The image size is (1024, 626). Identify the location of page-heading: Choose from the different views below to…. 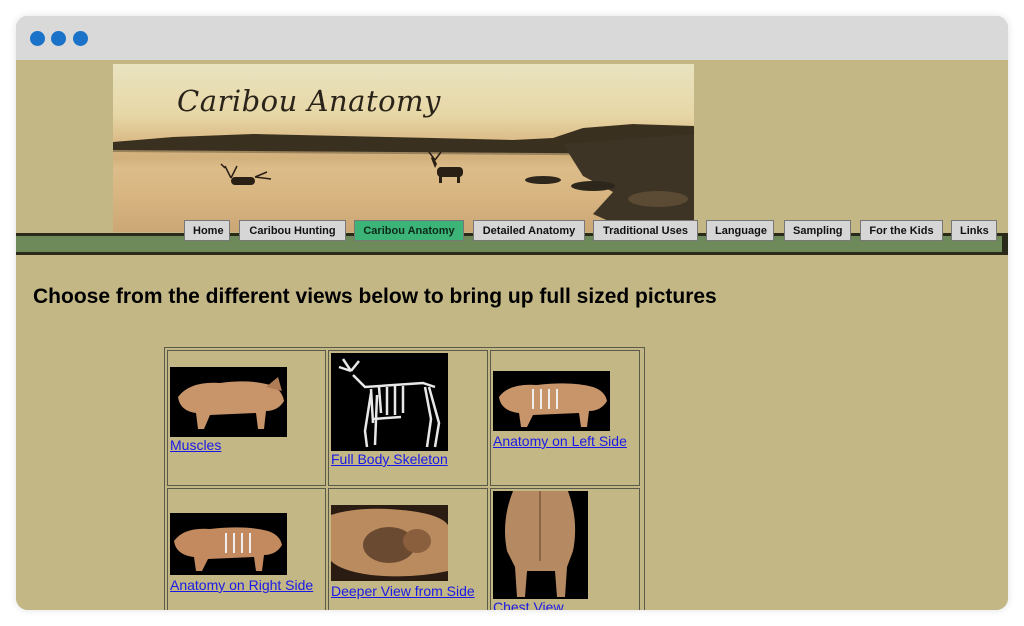
(375, 296).